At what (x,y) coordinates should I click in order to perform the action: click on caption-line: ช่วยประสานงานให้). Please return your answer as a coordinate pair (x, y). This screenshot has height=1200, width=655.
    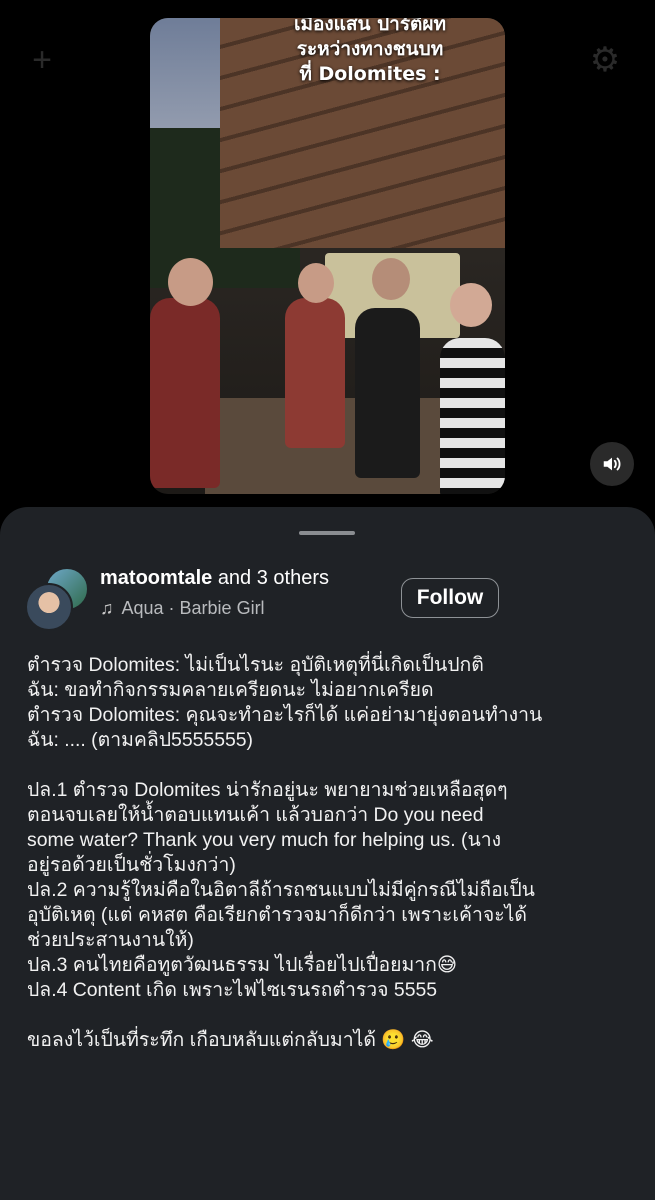
    Looking at the image, I should click on (110, 940).